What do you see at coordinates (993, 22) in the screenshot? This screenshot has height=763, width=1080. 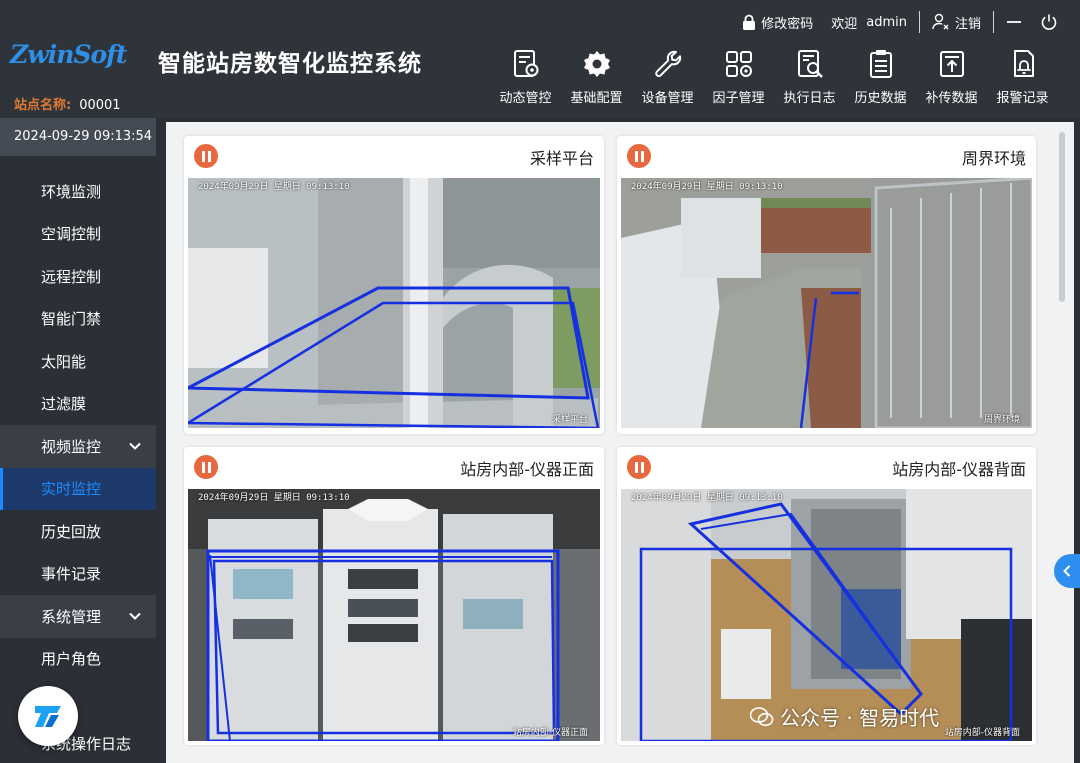 I see `topbar-divider` at bounding box center [993, 22].